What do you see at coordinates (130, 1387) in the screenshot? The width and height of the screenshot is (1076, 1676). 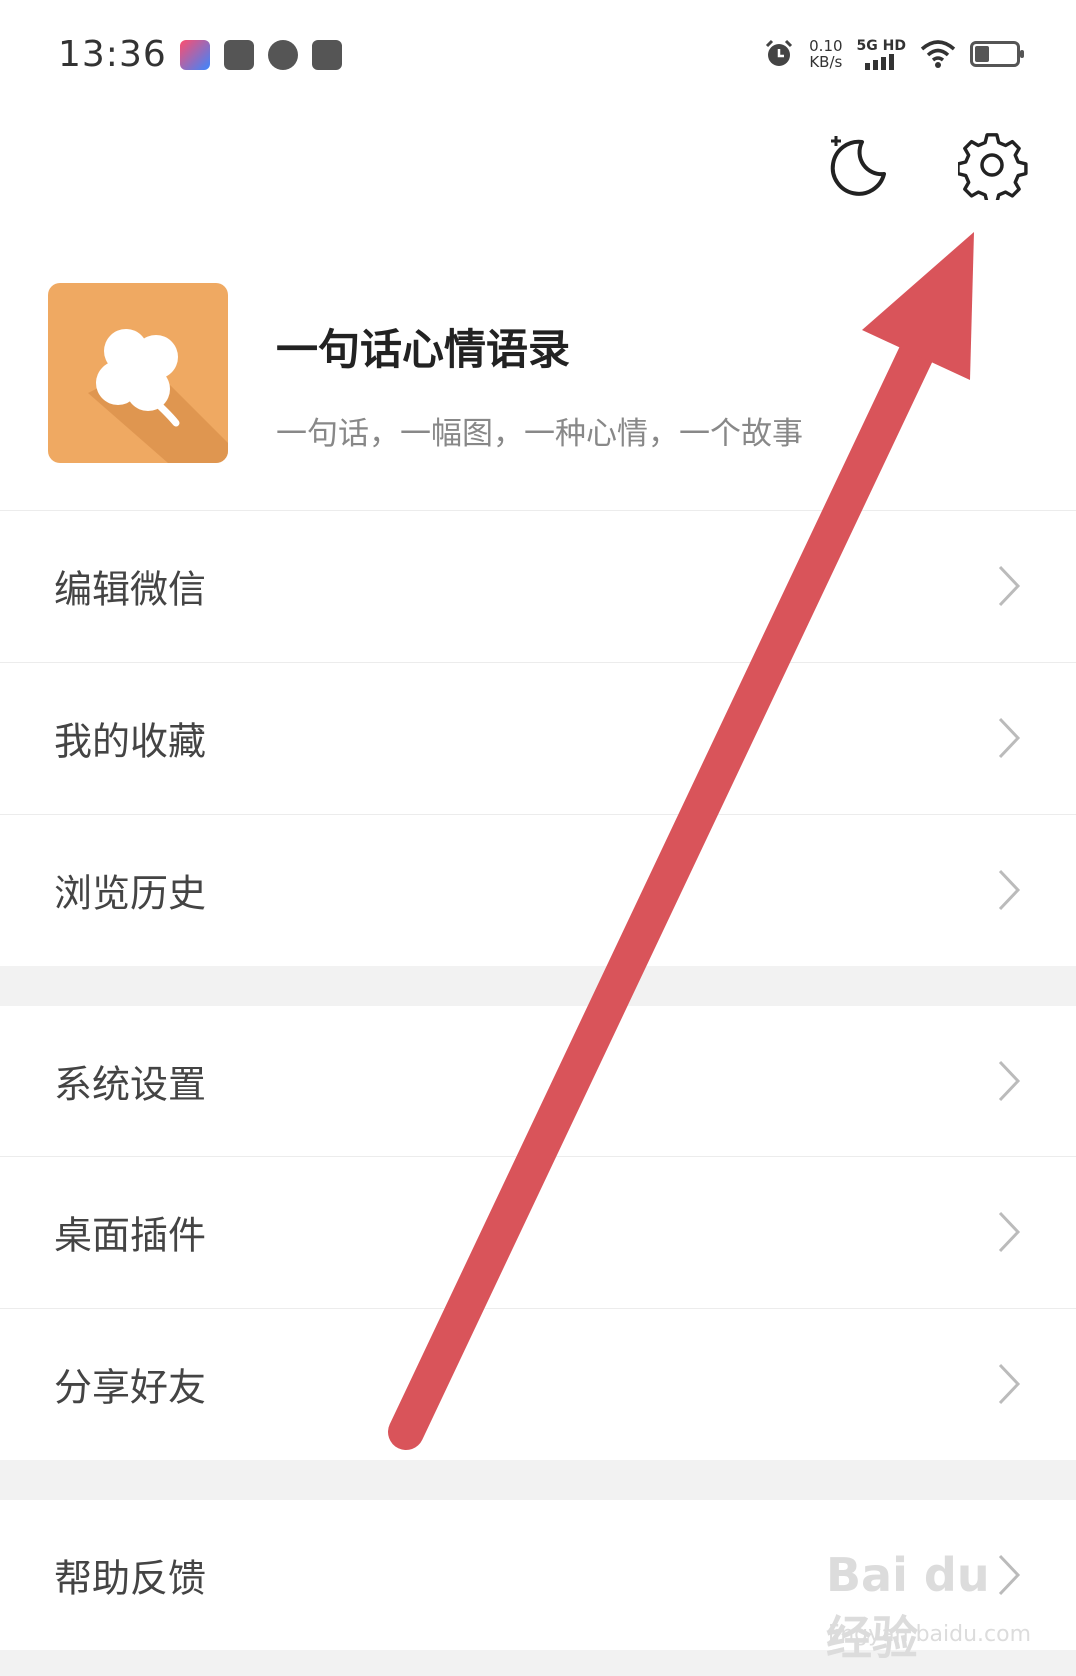 I see `menu-item-label: 分享好友` at bounding box center [130, 1387].